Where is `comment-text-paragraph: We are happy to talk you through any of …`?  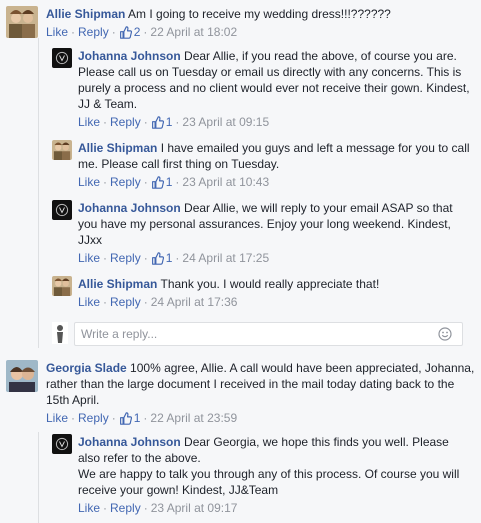
comment-text-paragraph: We are happy to talk you through any of … is located at coordinates (269, 482).